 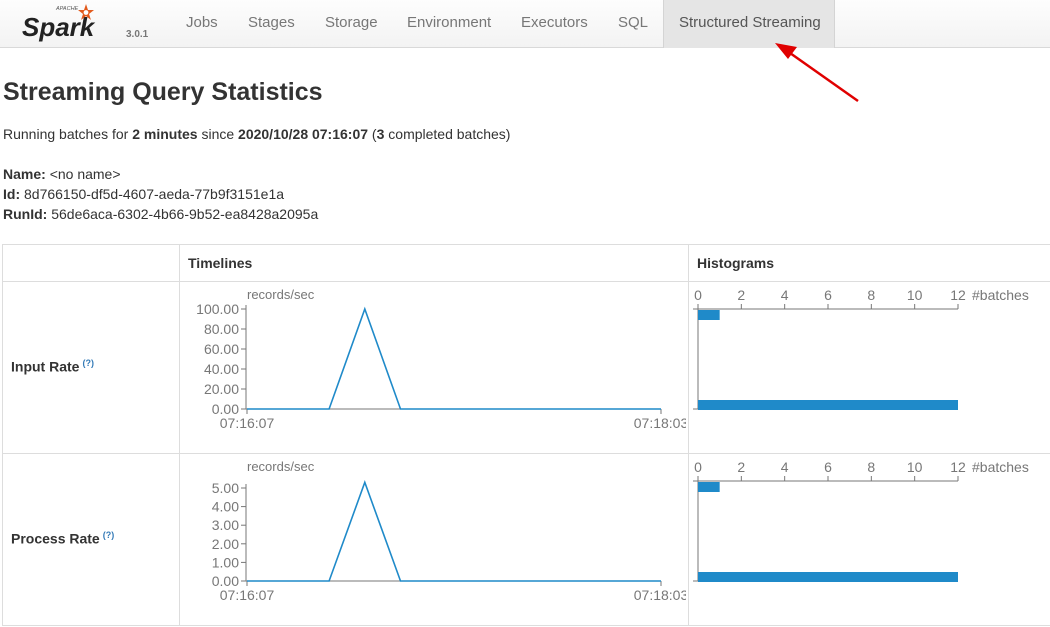 I want to click on tab-jobs: Jobs, so click(x=202, y=24).